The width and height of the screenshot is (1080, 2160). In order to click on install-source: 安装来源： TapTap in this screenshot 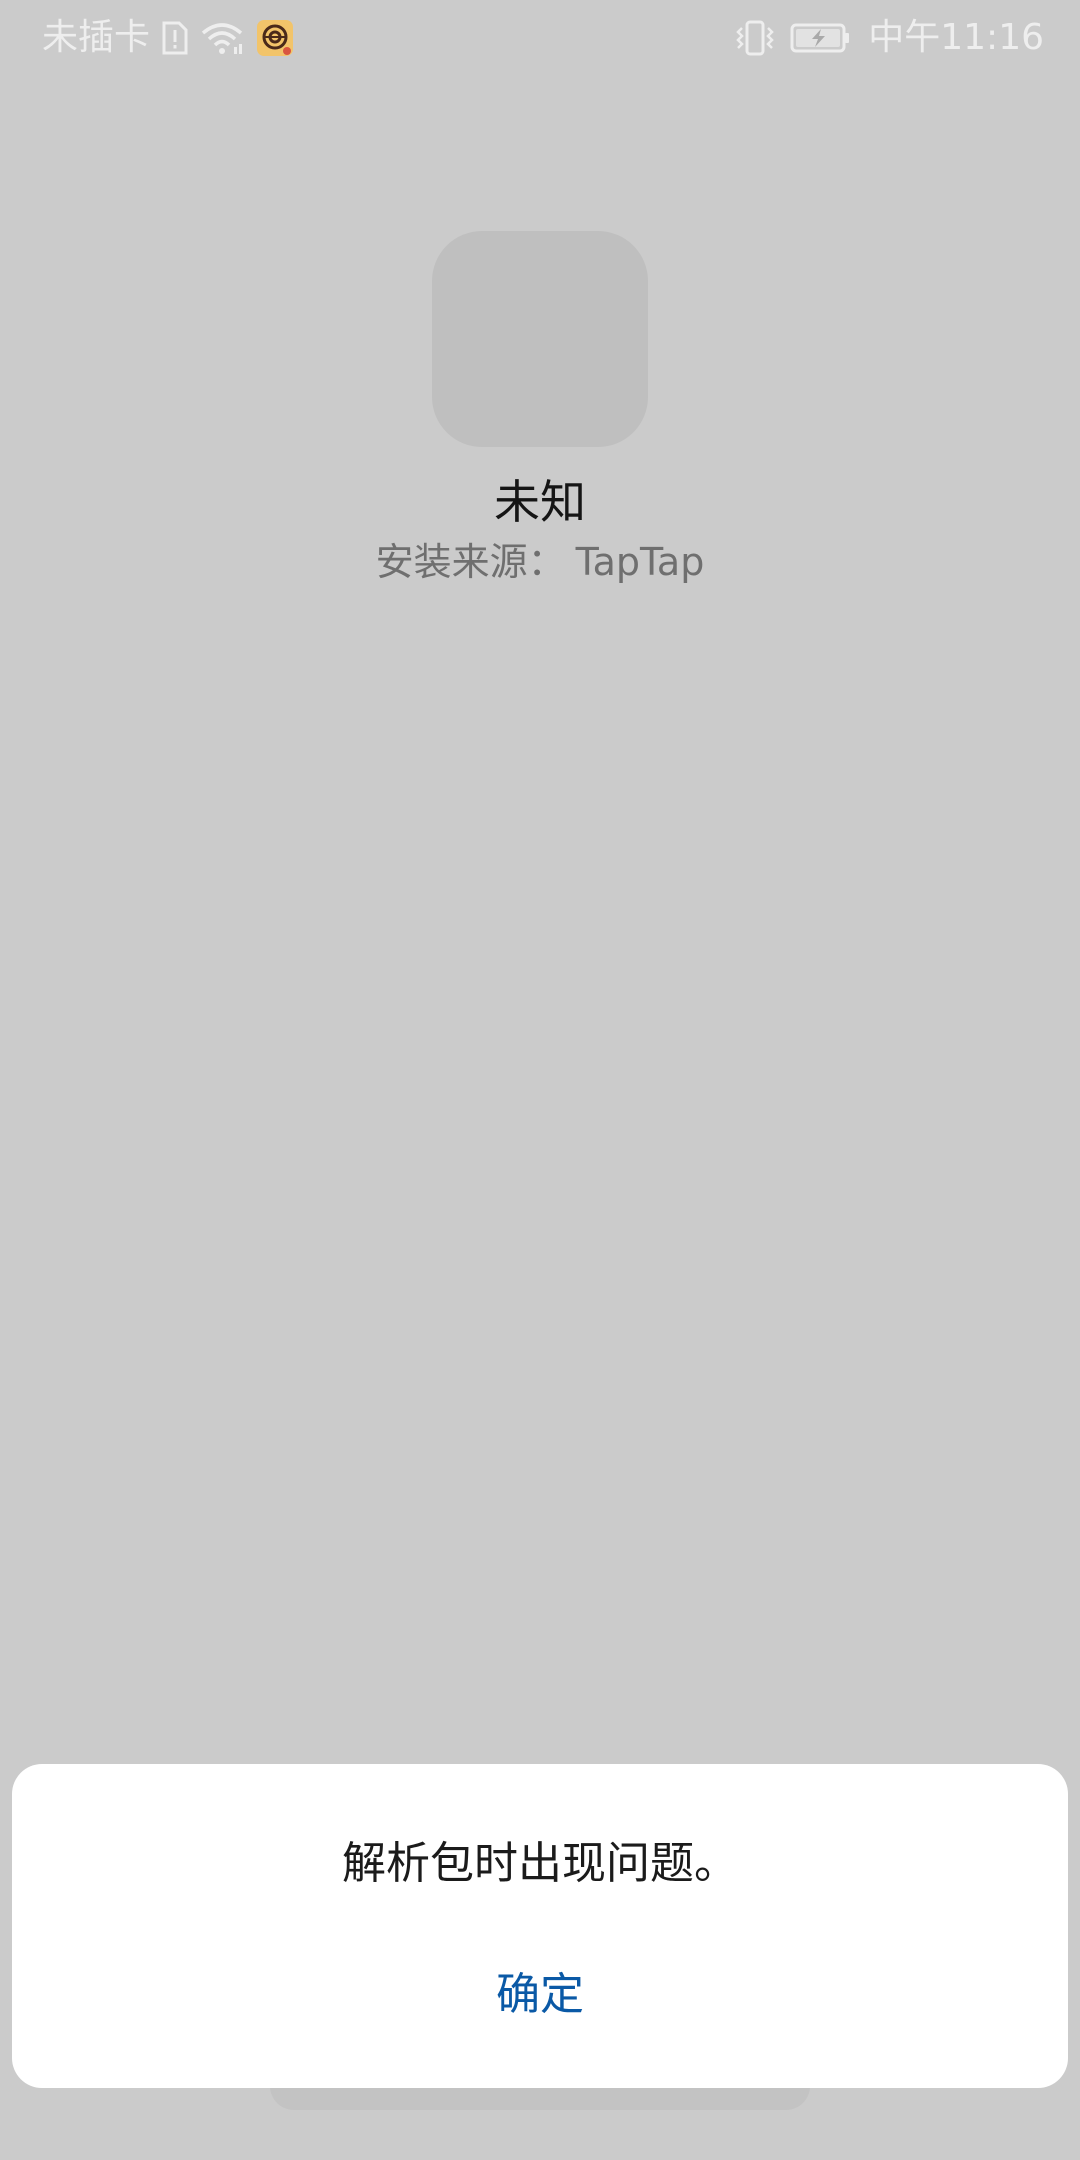, I will do `click(540, 562)`.